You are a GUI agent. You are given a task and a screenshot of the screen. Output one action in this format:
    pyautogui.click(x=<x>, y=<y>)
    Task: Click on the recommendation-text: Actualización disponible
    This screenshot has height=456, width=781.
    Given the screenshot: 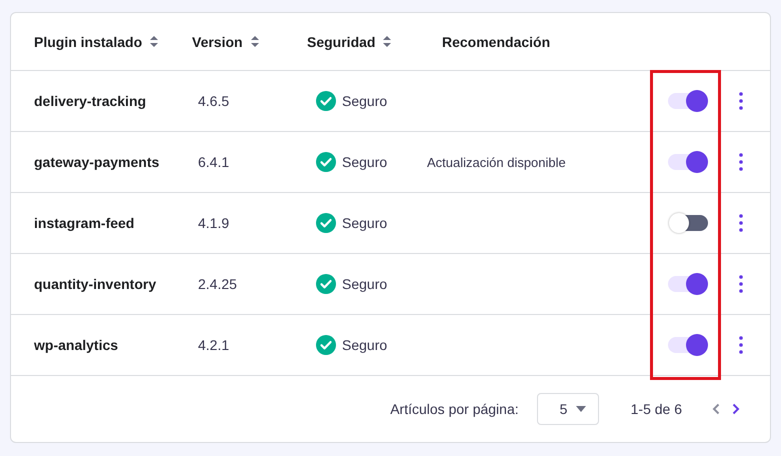 What is the action you would take?
    pyautogui.click(x=496, y=162)
    